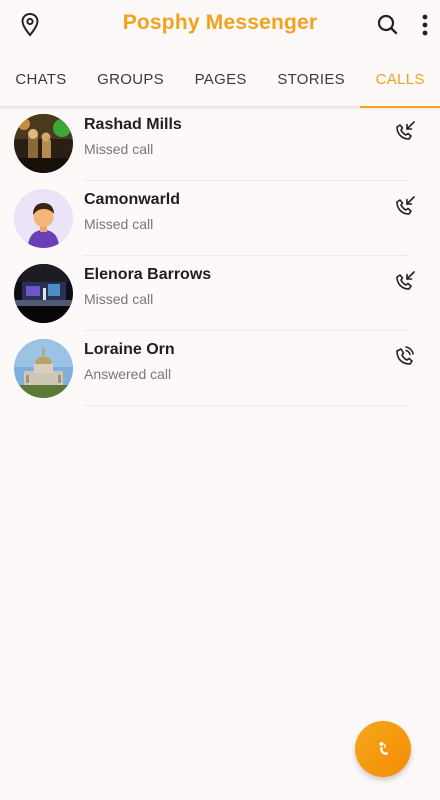 This screenshot has width=440, height=800. What do you see at coordinates (388, 25) in the screenshot?
I see `search-icon` at bounding box center [388, 25].